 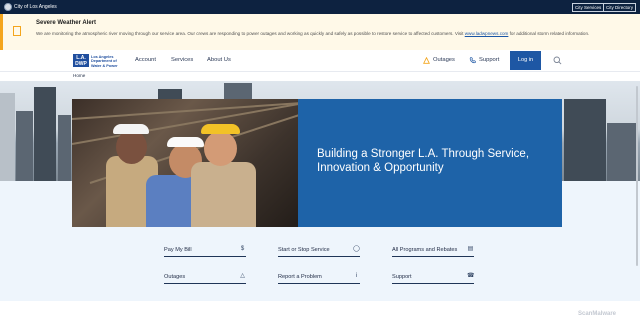 I want to click on quick-link-start-stop-service: Start or Stop Service ◯, so click(x=319, y=251).